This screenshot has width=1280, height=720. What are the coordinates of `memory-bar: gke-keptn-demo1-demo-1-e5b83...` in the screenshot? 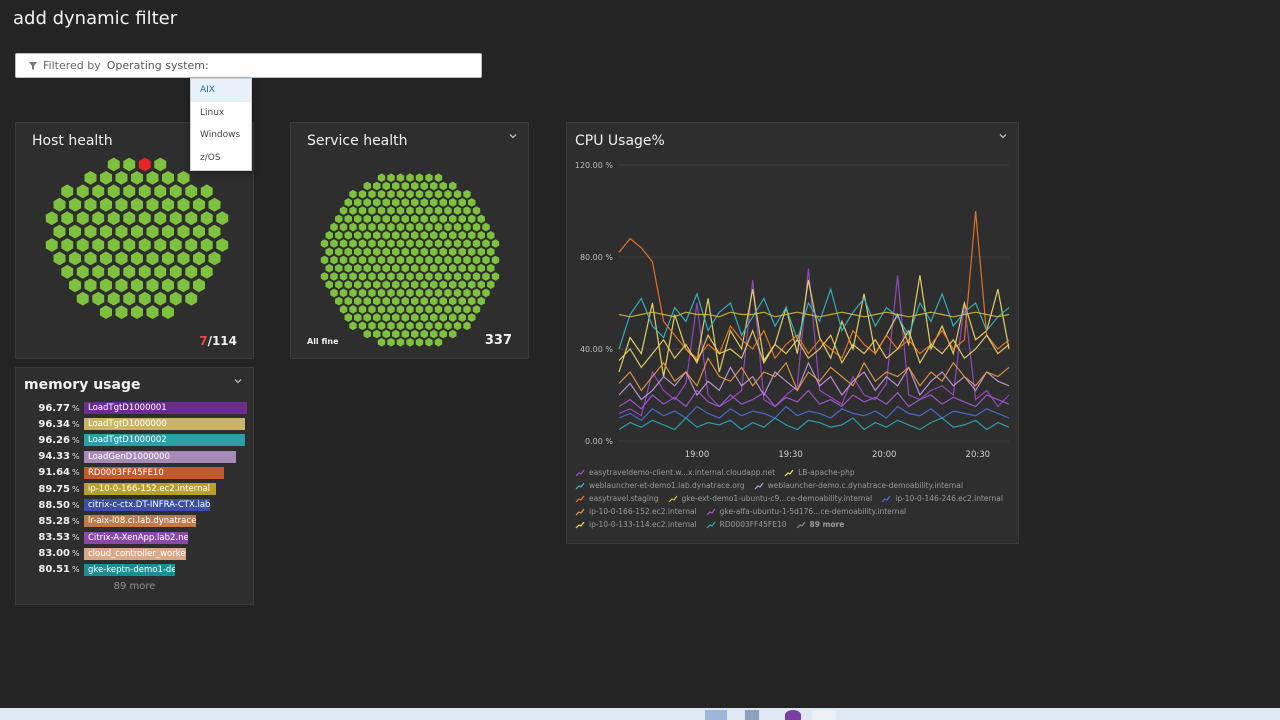 It's located at (129, 569).